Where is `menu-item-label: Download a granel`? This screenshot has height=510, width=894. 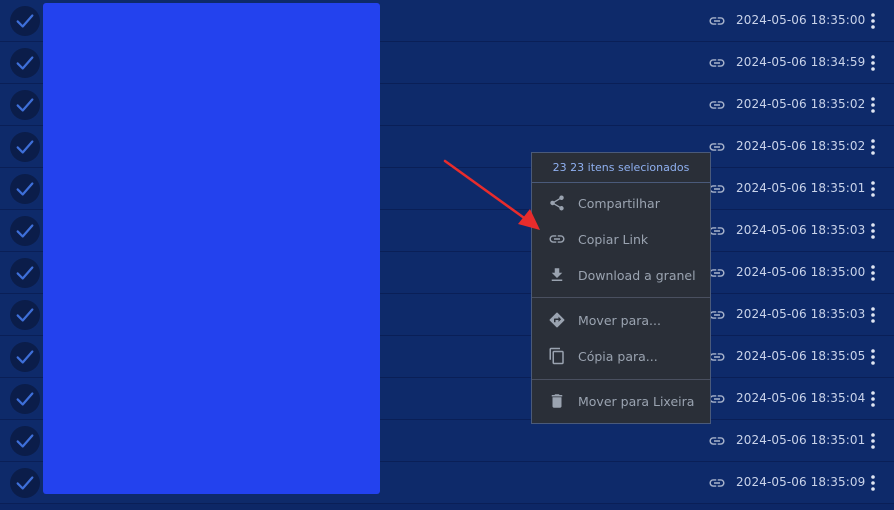
menu-item-label: Download a granel is located at coordinates (637, 275).